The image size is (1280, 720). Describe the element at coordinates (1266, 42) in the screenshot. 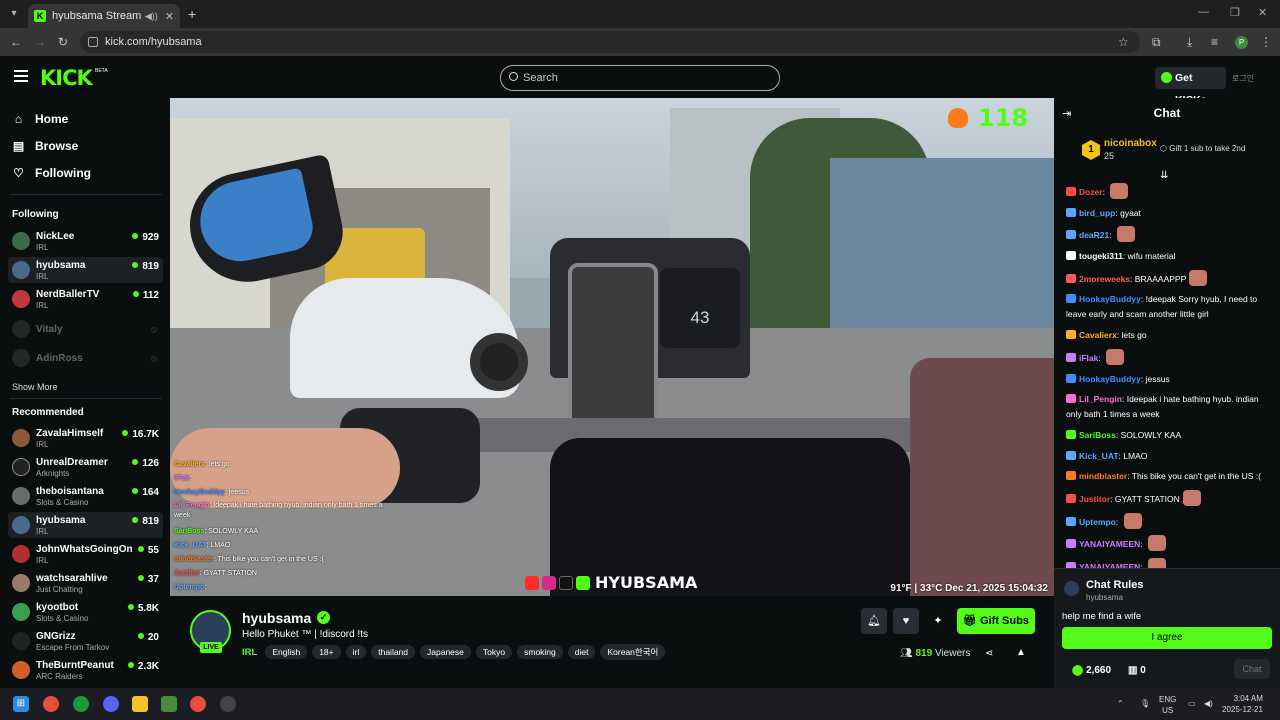

I see `browser-menu-icon: ⋮` at that location.